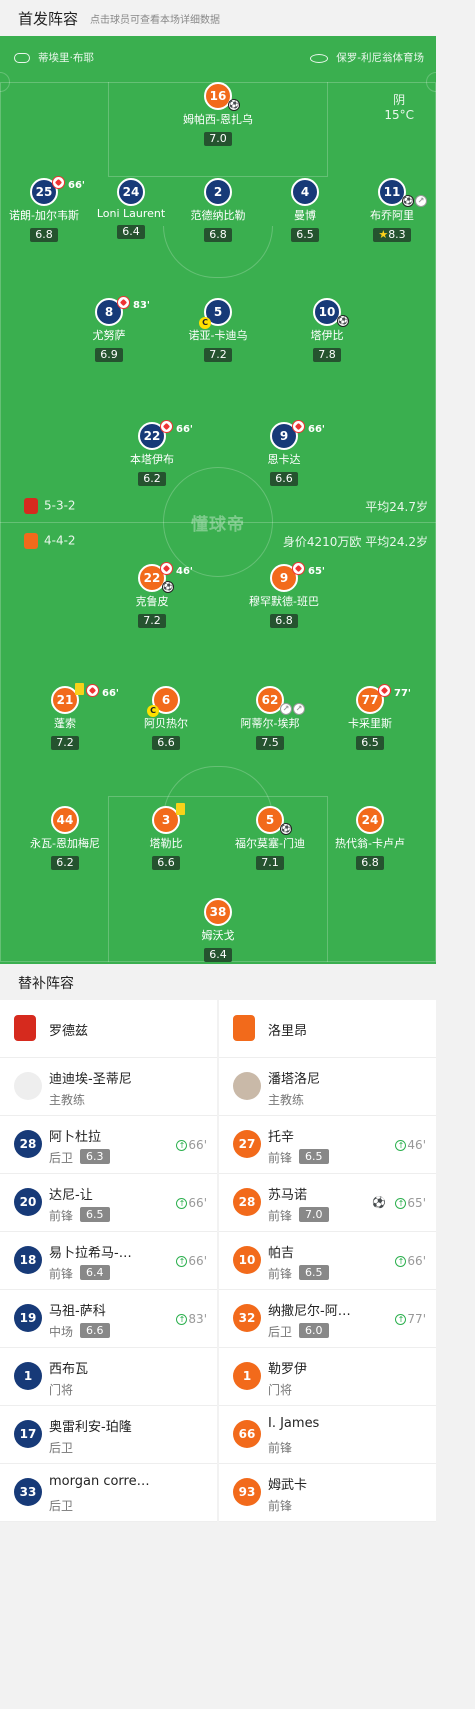 The height and width of the screenshot is (1709, 475). What do you see at coordinates (247, 1318) in the screenshot?
I see `sub-number: 32` at bounding box center [247, 1318].